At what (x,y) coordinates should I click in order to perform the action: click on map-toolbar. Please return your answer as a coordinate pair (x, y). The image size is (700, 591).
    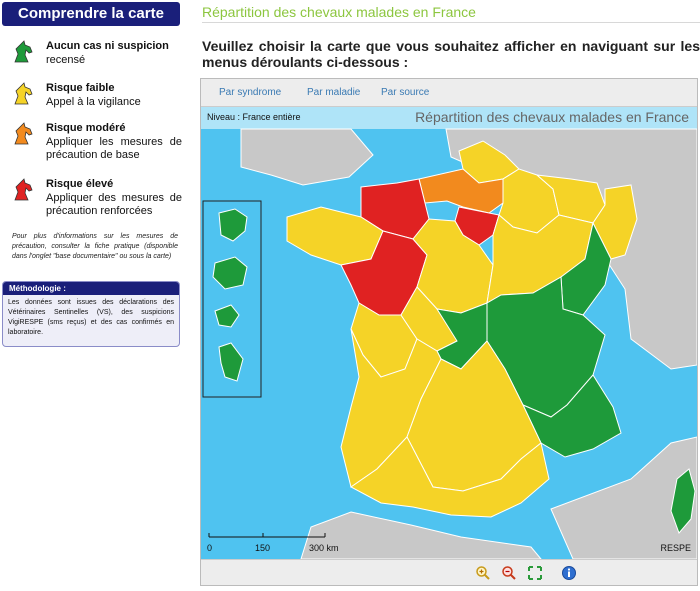
    Looking at the image, I should click on (449, 572).